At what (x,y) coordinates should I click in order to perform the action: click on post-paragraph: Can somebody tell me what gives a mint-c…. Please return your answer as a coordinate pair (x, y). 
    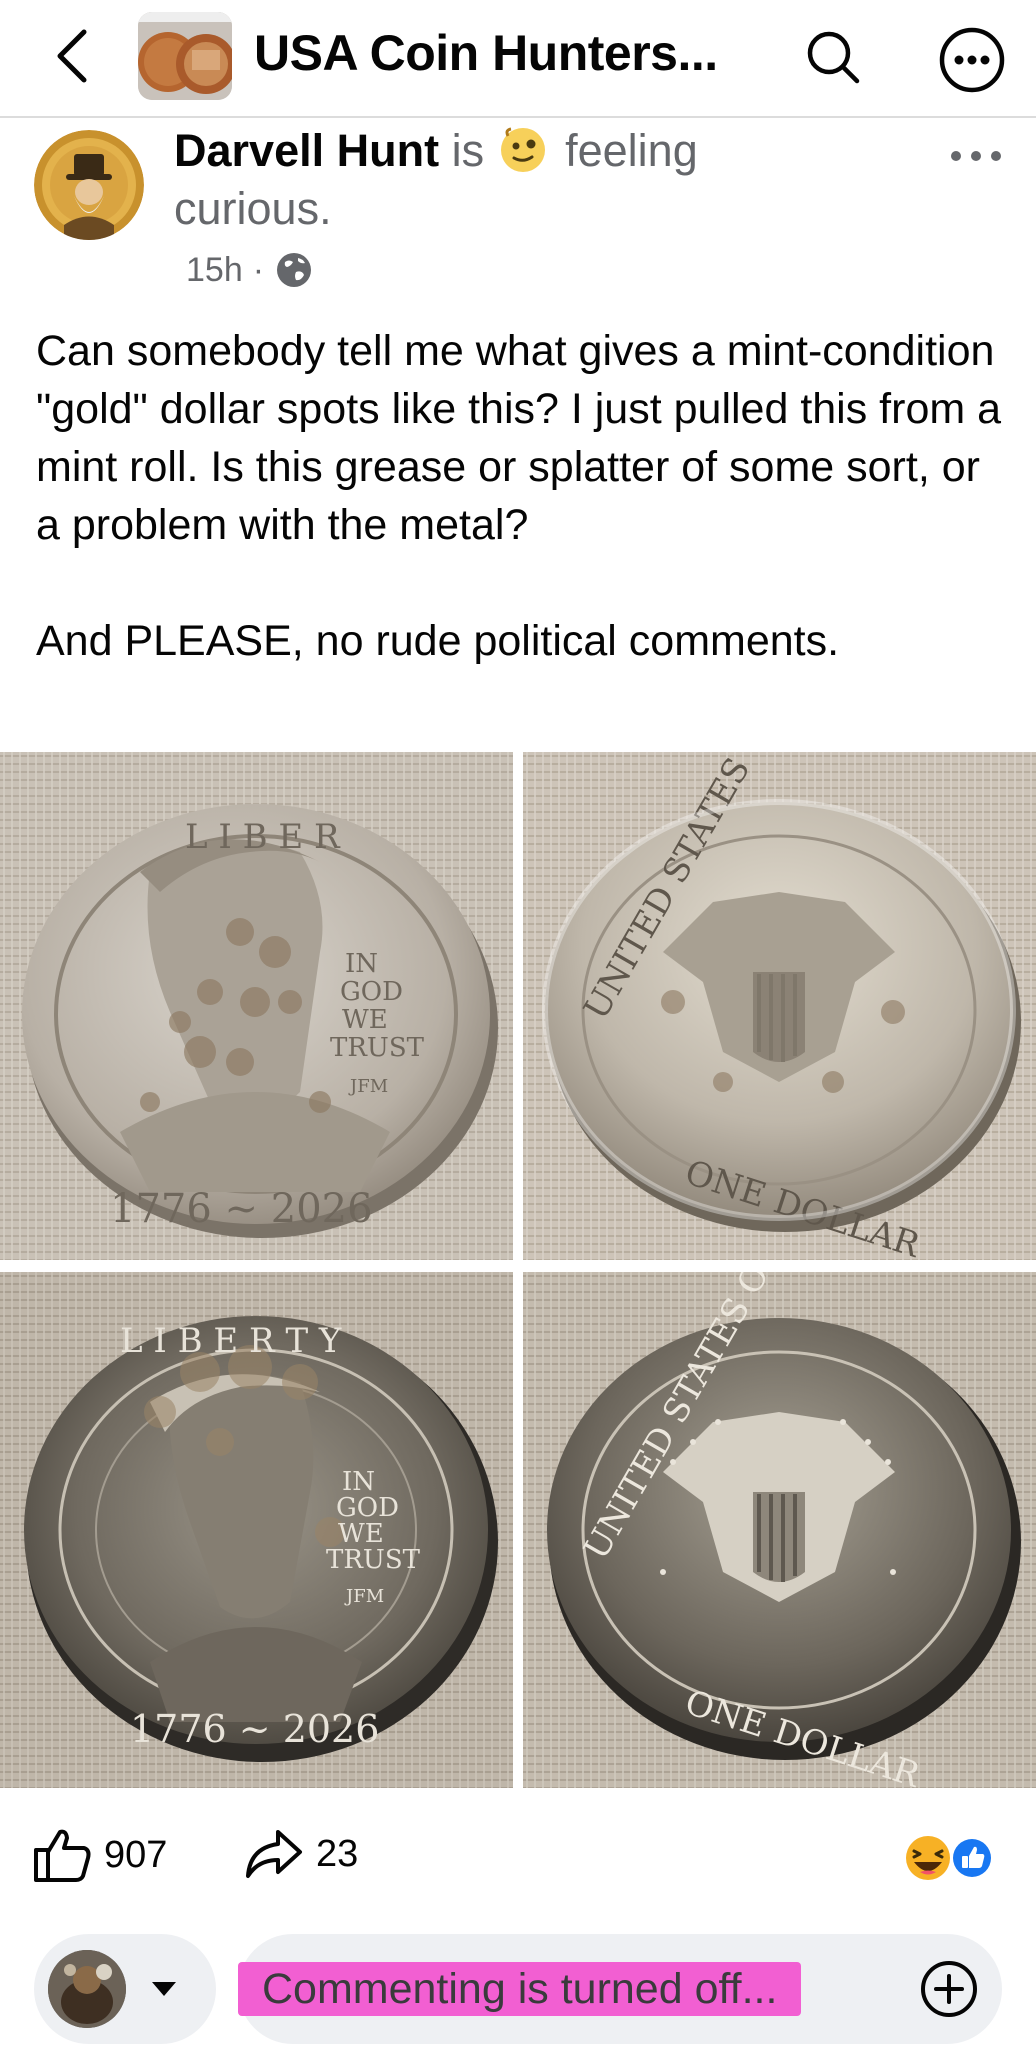
    Looking at the image, I should click on (519, 438).